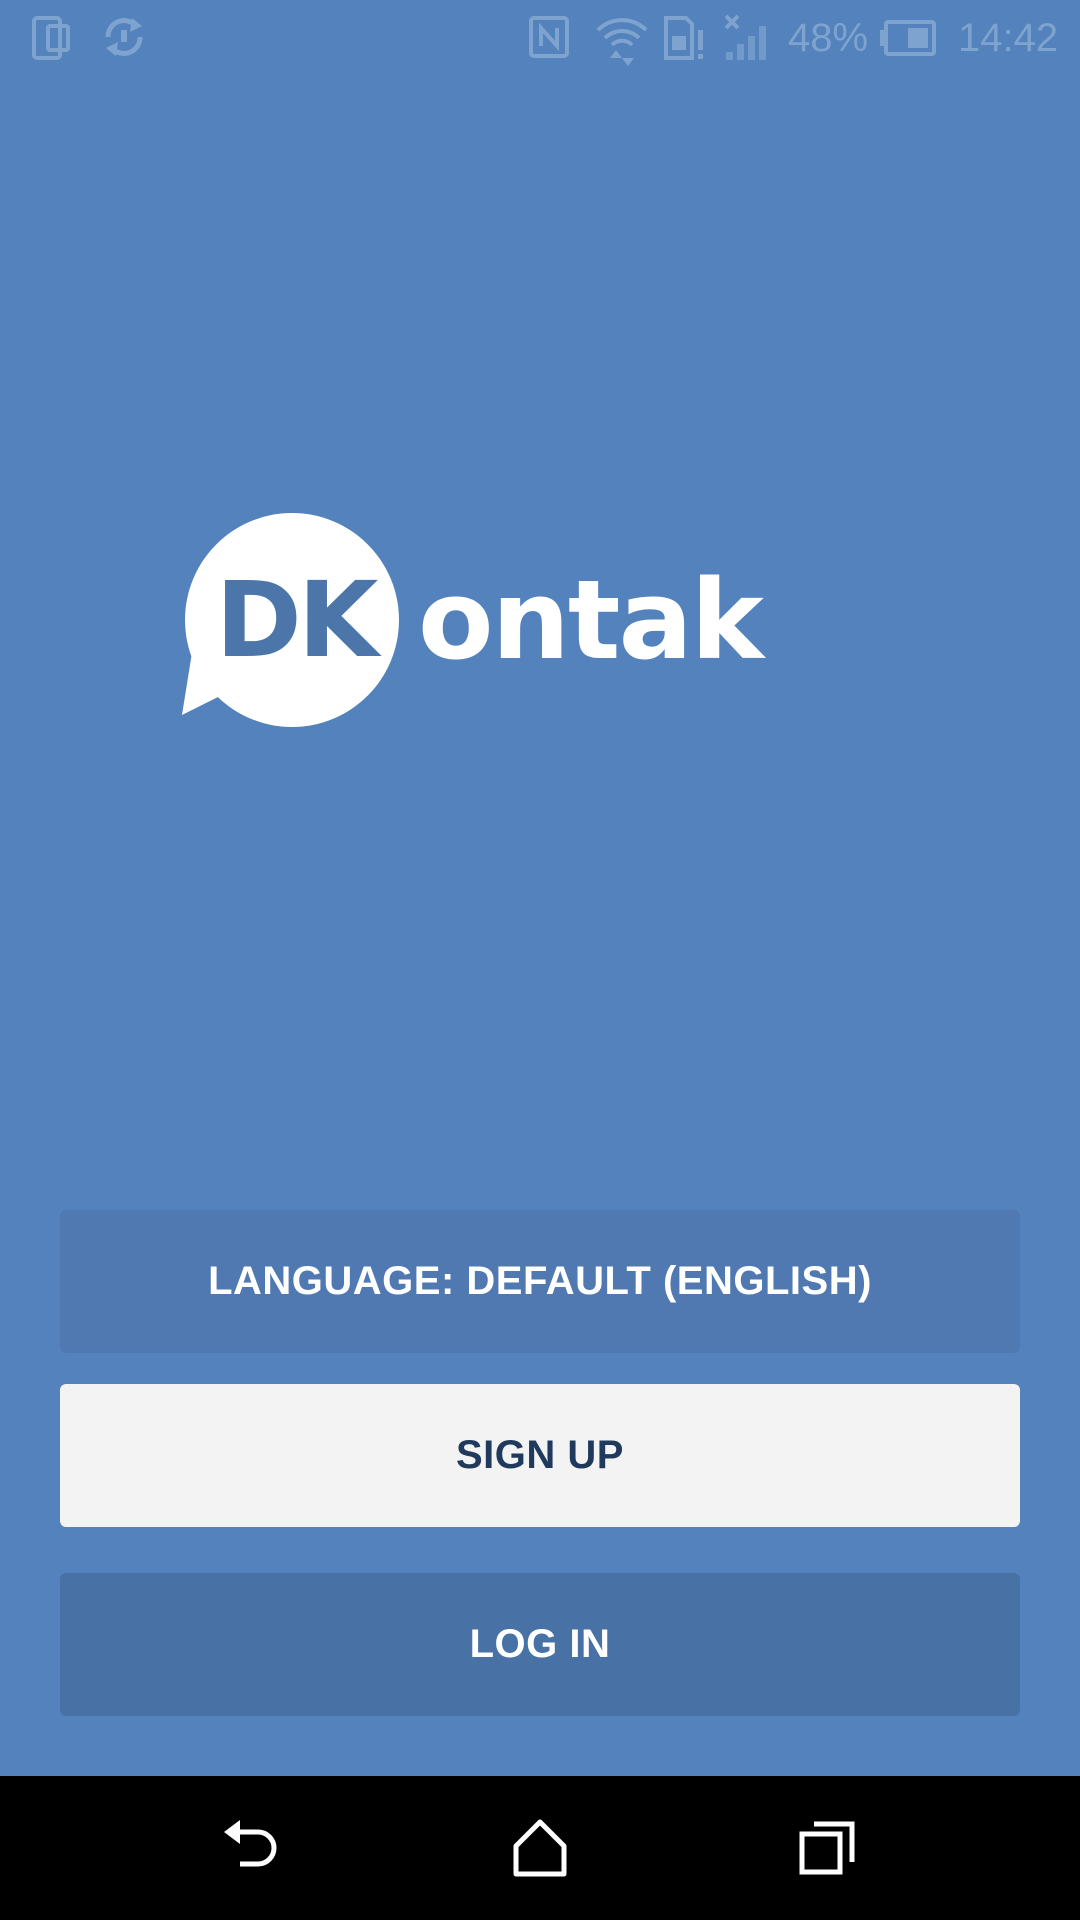 The image size is (1080, 1920). Describe the element at coordinates (297, 620) in the screenshot. I see `logo-mark: DK` at that location.